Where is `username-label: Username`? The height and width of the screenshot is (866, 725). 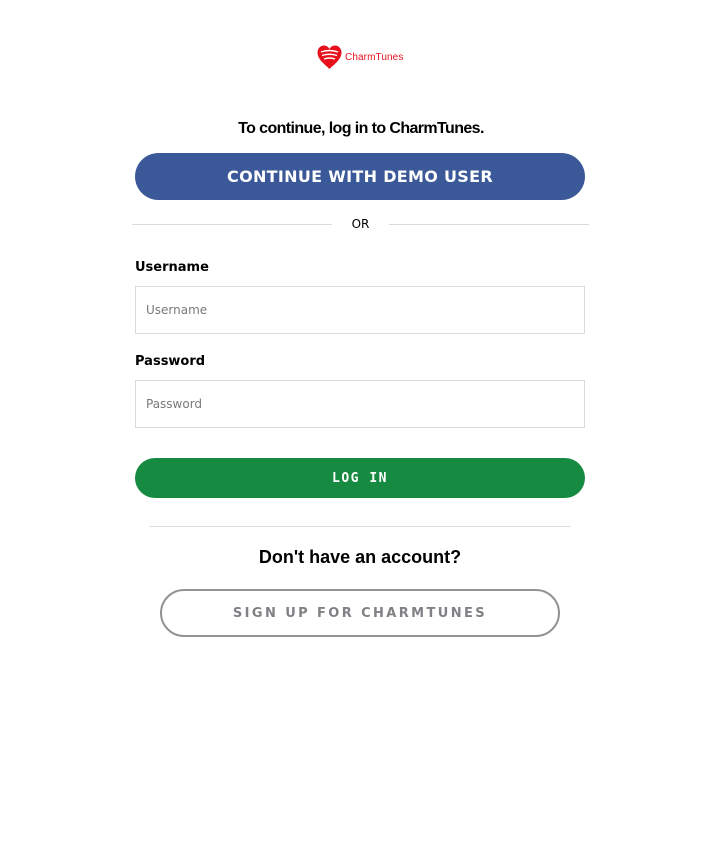
username-label: Username is located at coordinates (172, 267).